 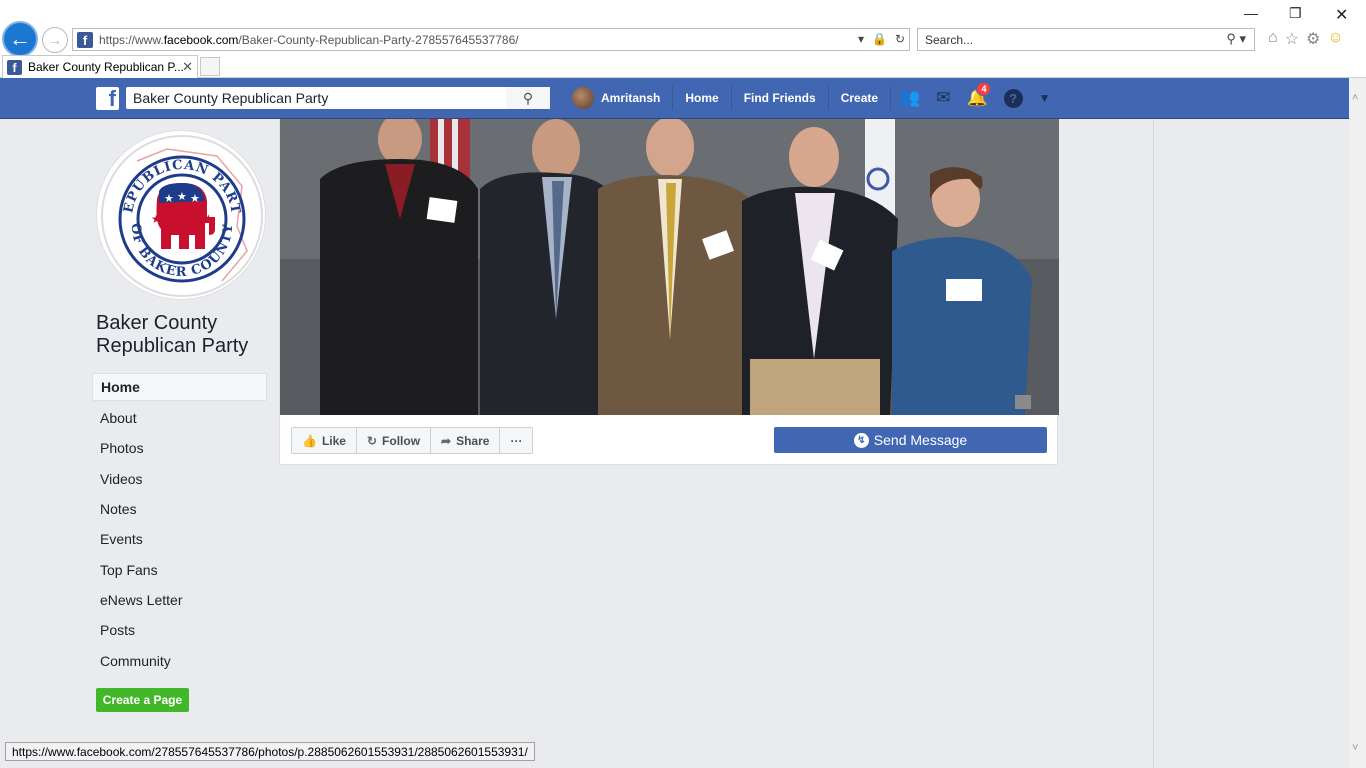 I want to click on share-arrow-icon: ➦, so click(x=446, y=440).